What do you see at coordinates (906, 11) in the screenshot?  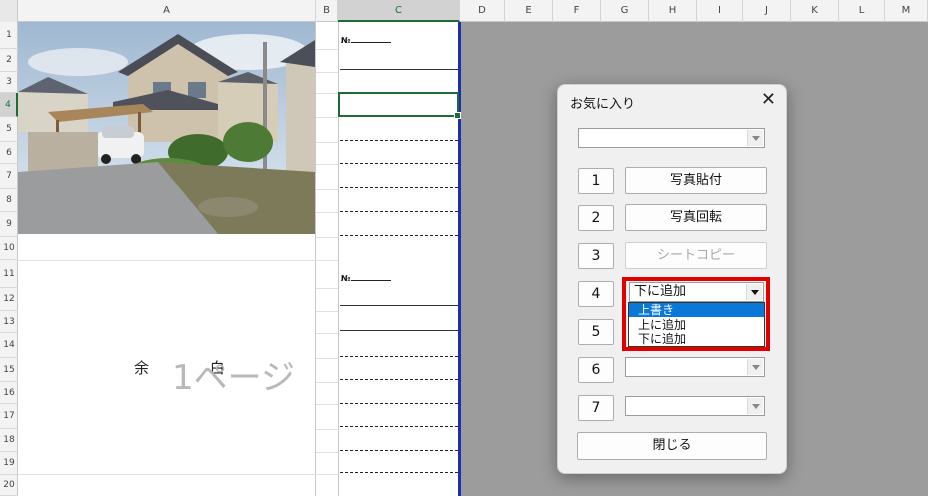 I see `column-header-m: M` at bounding box center [906, 11].